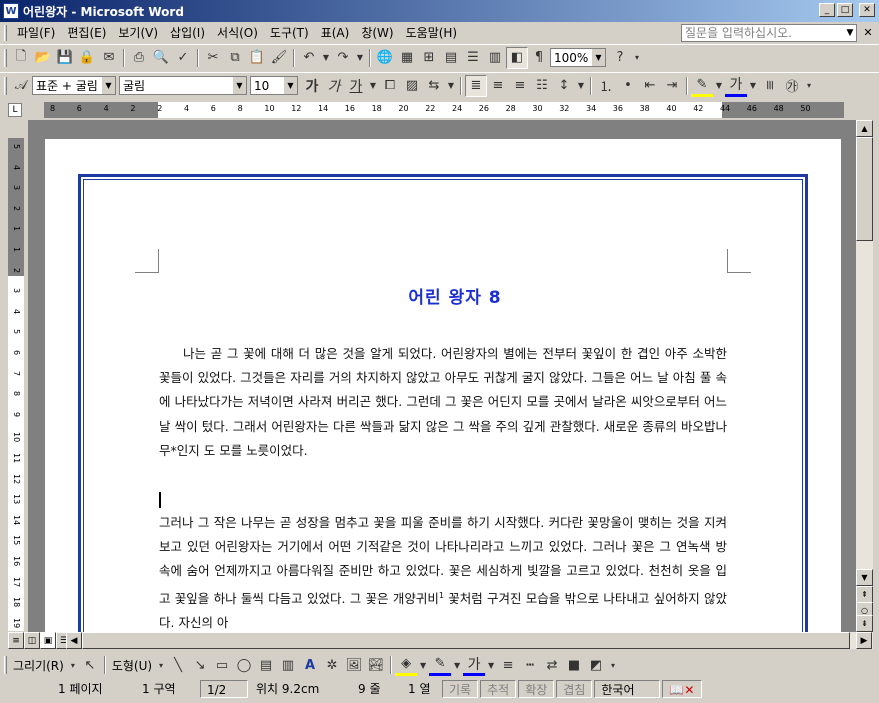 This screenshot has width=879, height=703. Describe the element at coordinates (434, 86) in the screenshot. I see `char-scale-icon: ⇆` at that location.